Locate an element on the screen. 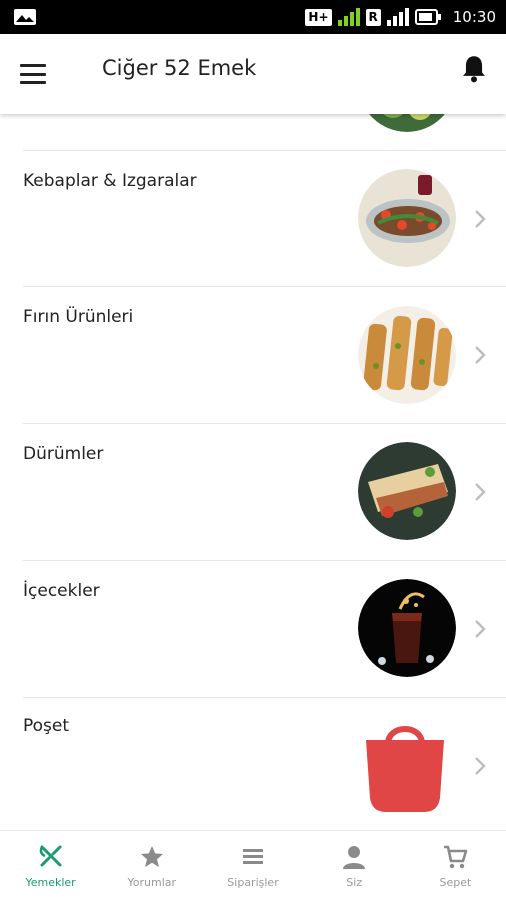 The height and width of the screenshot is (900, 506). pide-thumbnail is located at coordinates (407, 355).